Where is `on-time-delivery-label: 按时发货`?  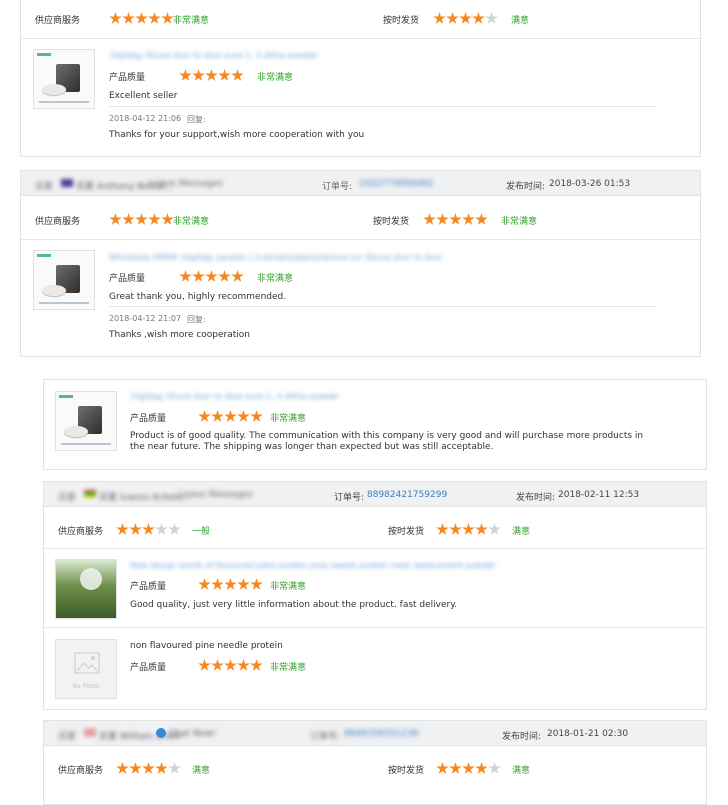 on-time-delivery-label: 按时发货 is located at coordinates (391, 222).